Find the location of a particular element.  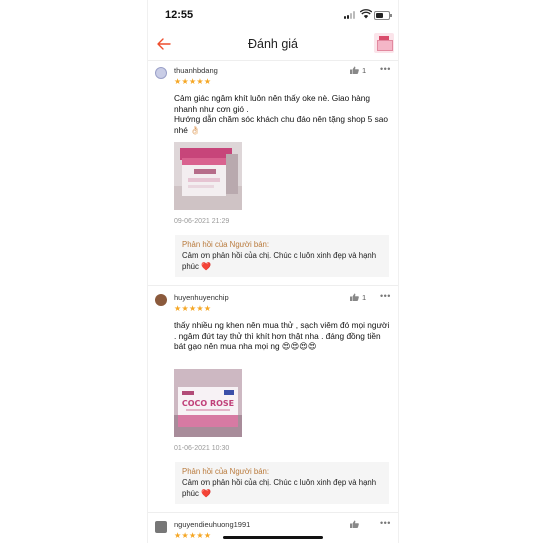

wifi-icon is located at coordinates (366, 14).